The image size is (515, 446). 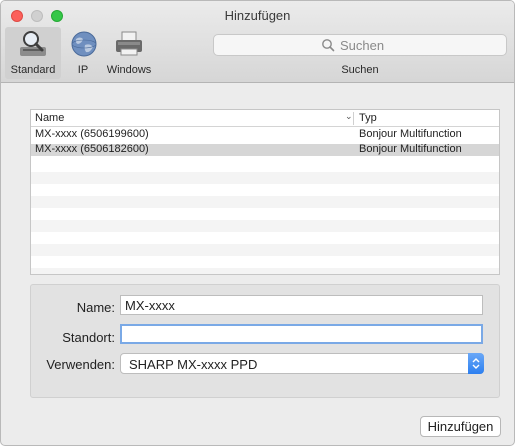 I want to click on location-field, so click(x=301, y=334).